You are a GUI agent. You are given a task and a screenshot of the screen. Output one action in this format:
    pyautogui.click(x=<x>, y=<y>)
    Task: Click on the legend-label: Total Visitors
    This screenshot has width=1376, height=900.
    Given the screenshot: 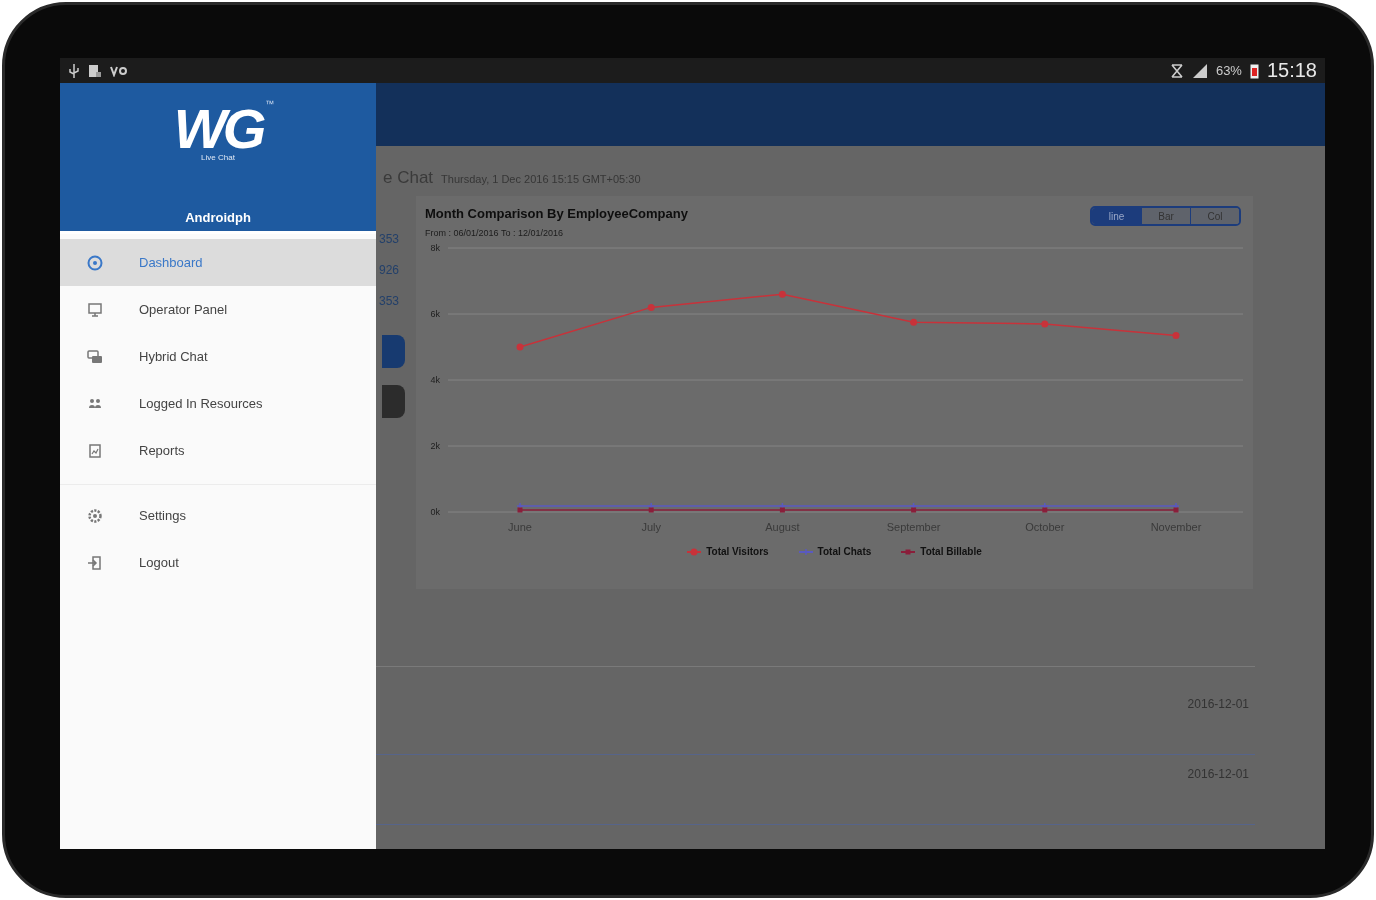 What is the action you would take?
    pyautogui.click(x=737, y=551)
    